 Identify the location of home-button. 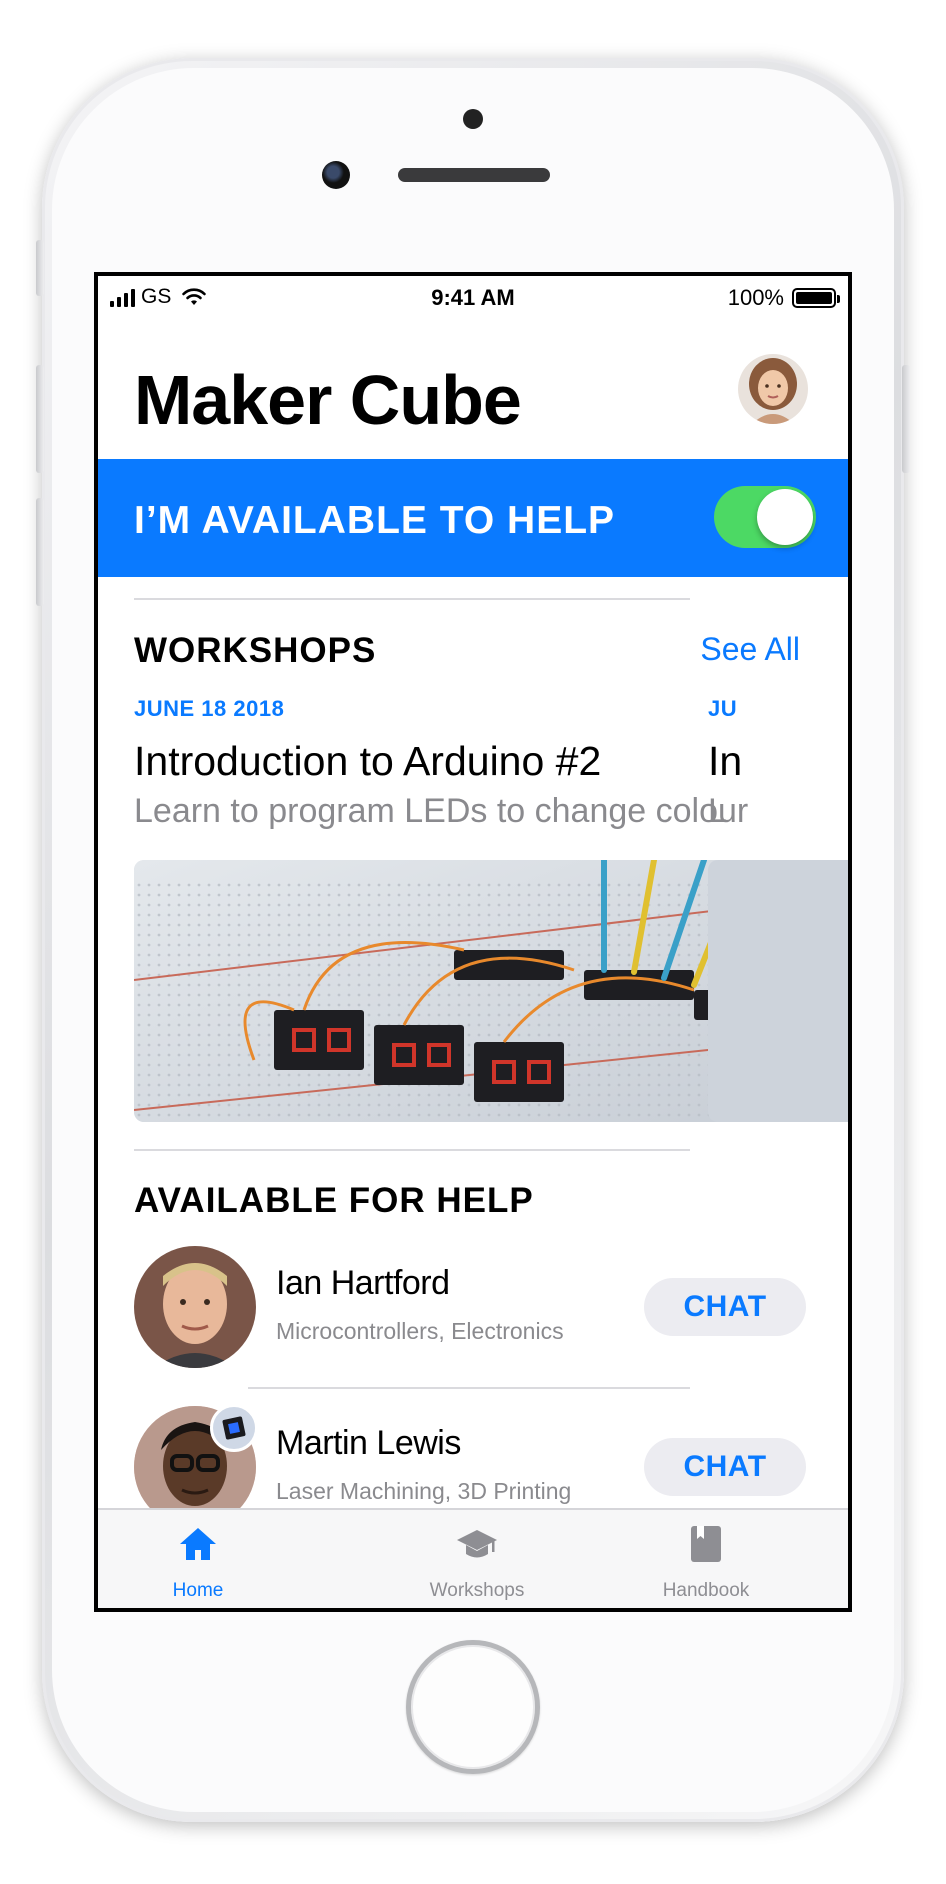
(473, 1707).